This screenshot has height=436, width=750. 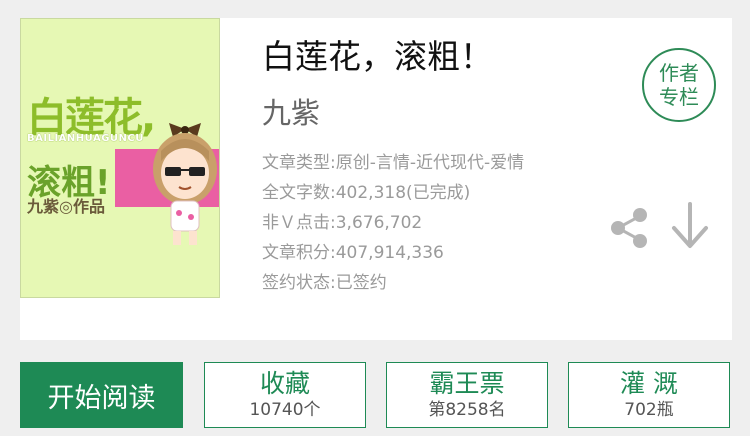 What do you see at coordinates (324, 283) in the screenshot?
I see `meta-contract-status: 签约状态:已签约` at bounding box center [324, 283].